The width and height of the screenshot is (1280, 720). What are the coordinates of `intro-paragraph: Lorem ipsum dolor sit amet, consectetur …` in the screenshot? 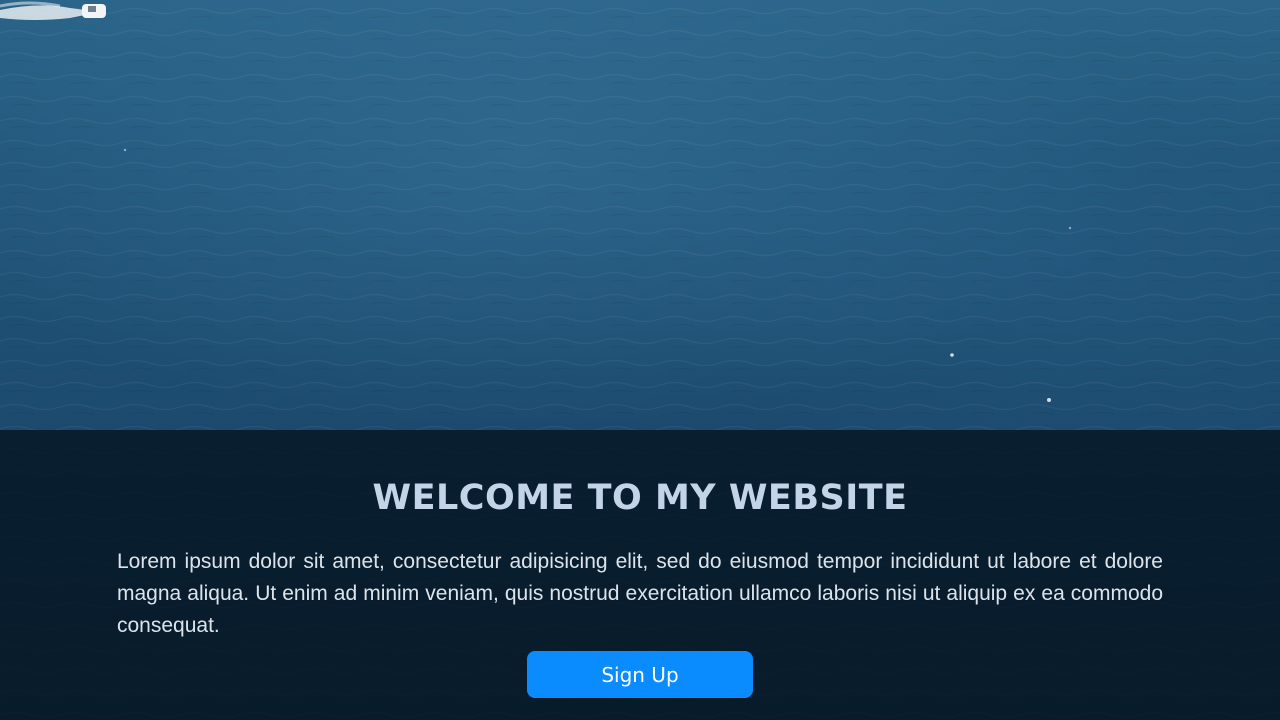 It's located at (640, 593).